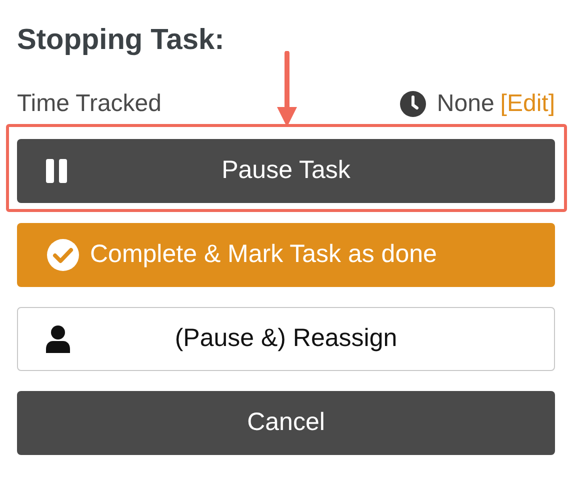 The image size is (572, 500). Describe the element at coordinates (63, 255) in the screenshot. I see `check-circle-icon` at that location.